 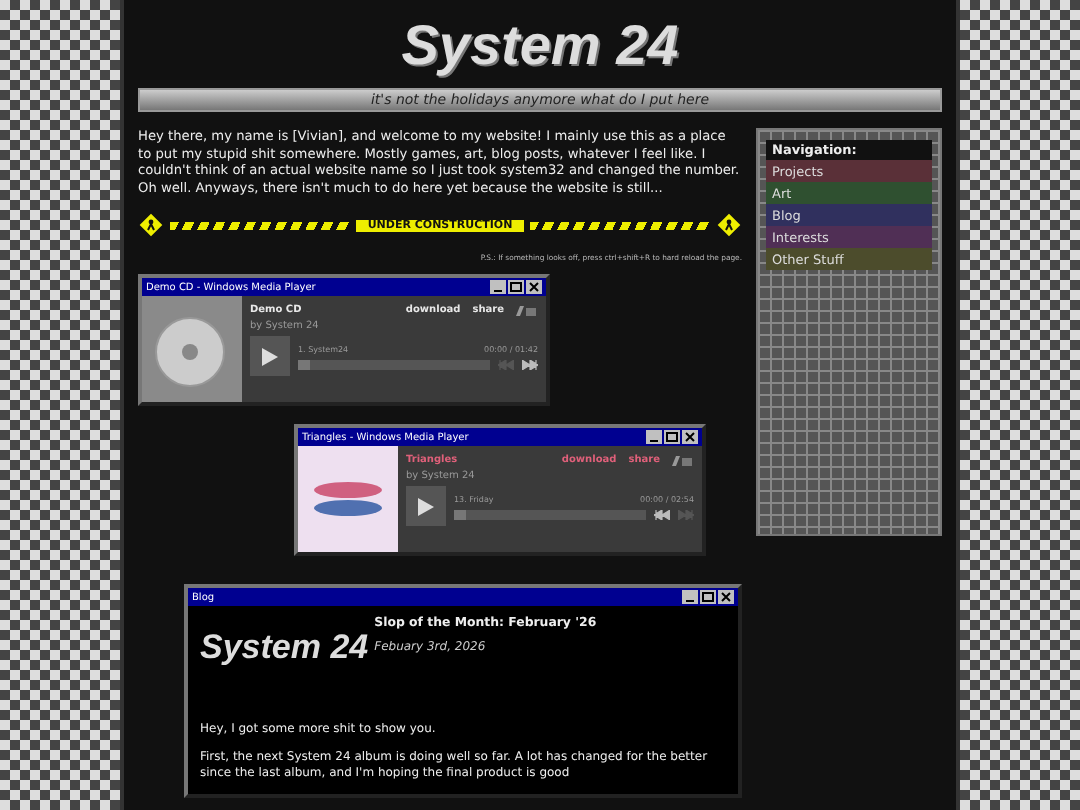 What do you see at coordinates (192, 349) in the screenshot?
I see `cd-cover-icon` at bounding box center [192, 349].